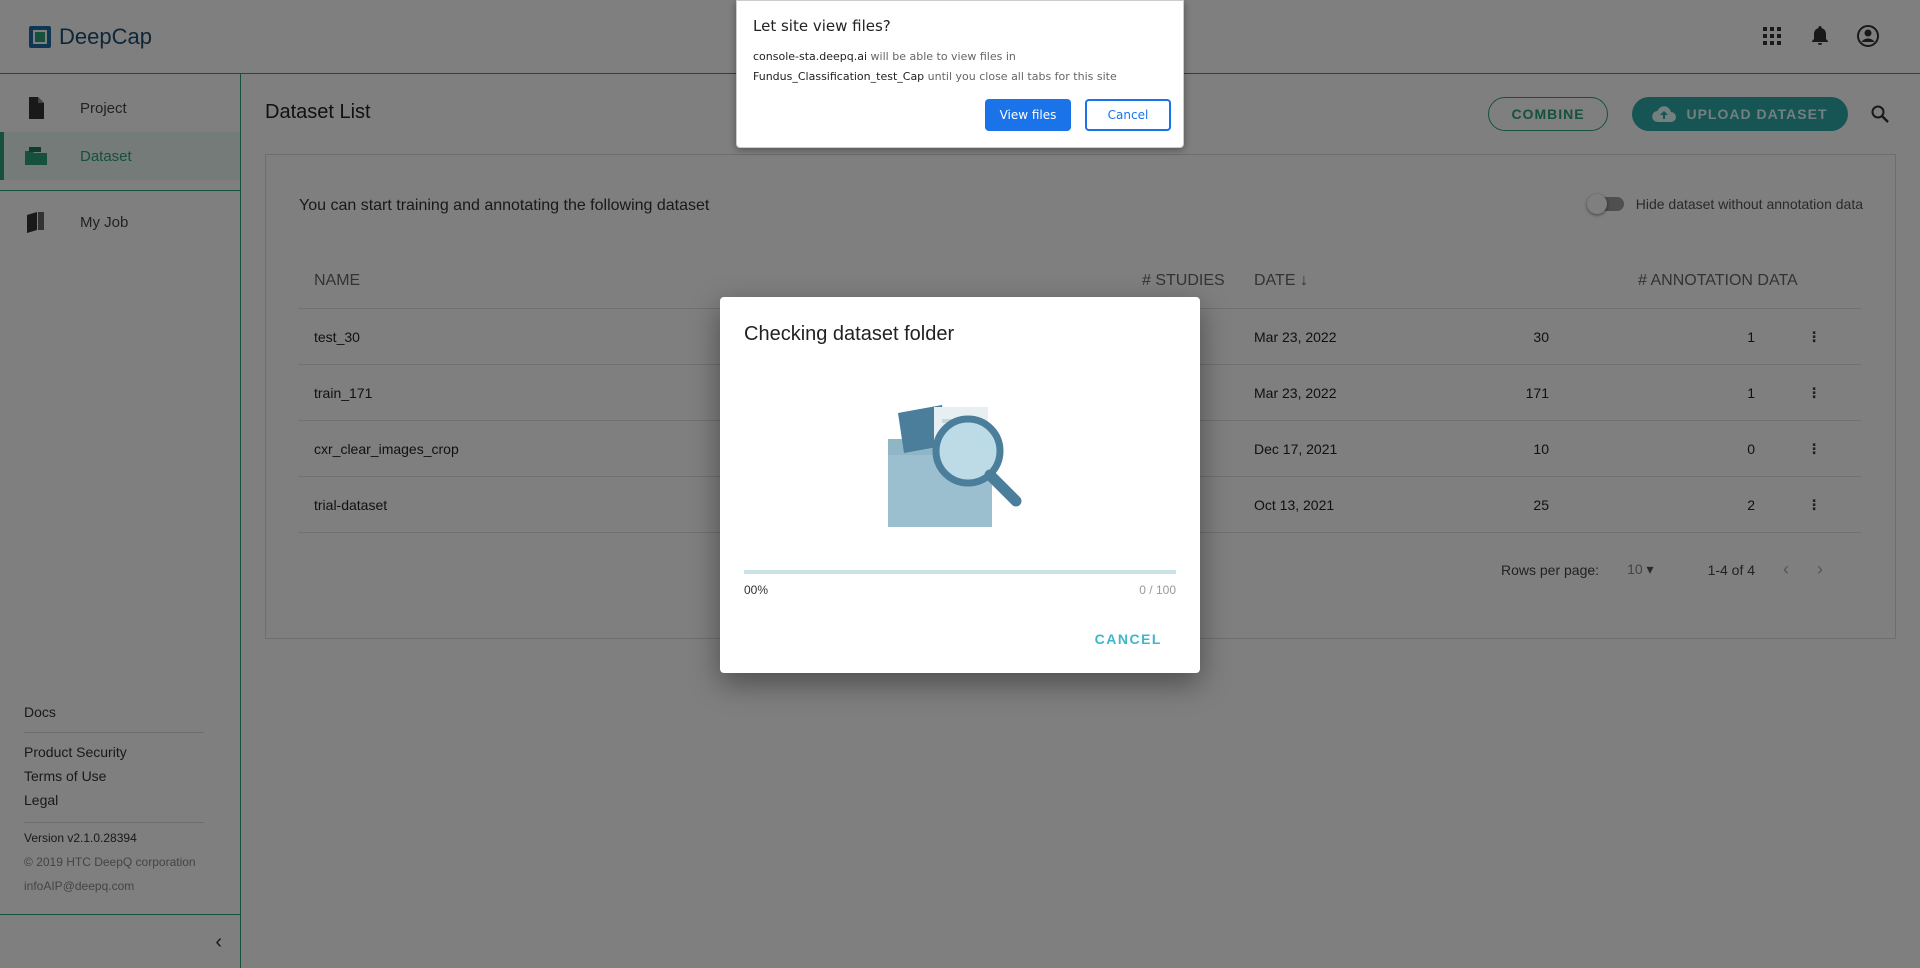 This screenshot has width=1920, height=968. What do you see at coordinates (1020, 76) in the screenshot?
I see `permission-text-2: until you close all tabs for this site` at bounding box center [1020, 76].